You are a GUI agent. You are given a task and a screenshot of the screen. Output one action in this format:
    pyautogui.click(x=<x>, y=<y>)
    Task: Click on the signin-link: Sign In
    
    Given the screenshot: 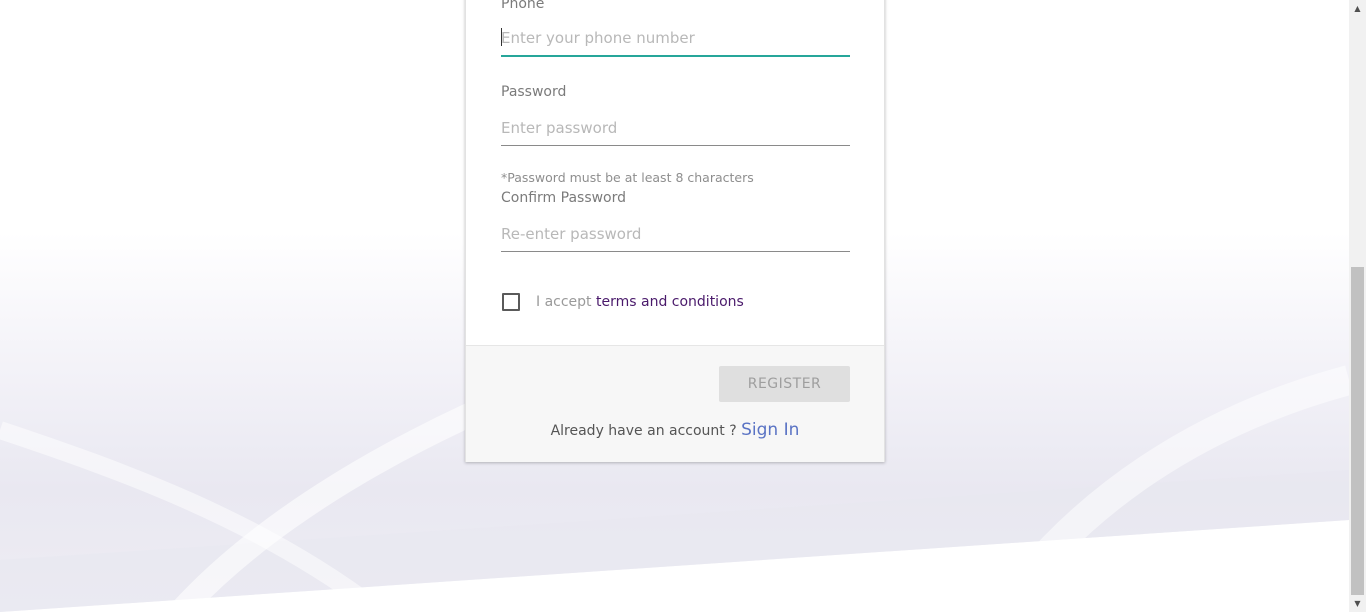 What is the action you would take?
    pyautogui.click(x=770, y=430)
    